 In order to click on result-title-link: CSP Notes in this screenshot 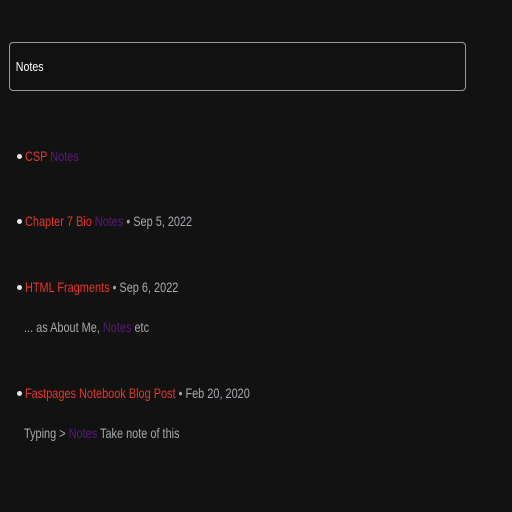, I will do `click(52, 156)`.